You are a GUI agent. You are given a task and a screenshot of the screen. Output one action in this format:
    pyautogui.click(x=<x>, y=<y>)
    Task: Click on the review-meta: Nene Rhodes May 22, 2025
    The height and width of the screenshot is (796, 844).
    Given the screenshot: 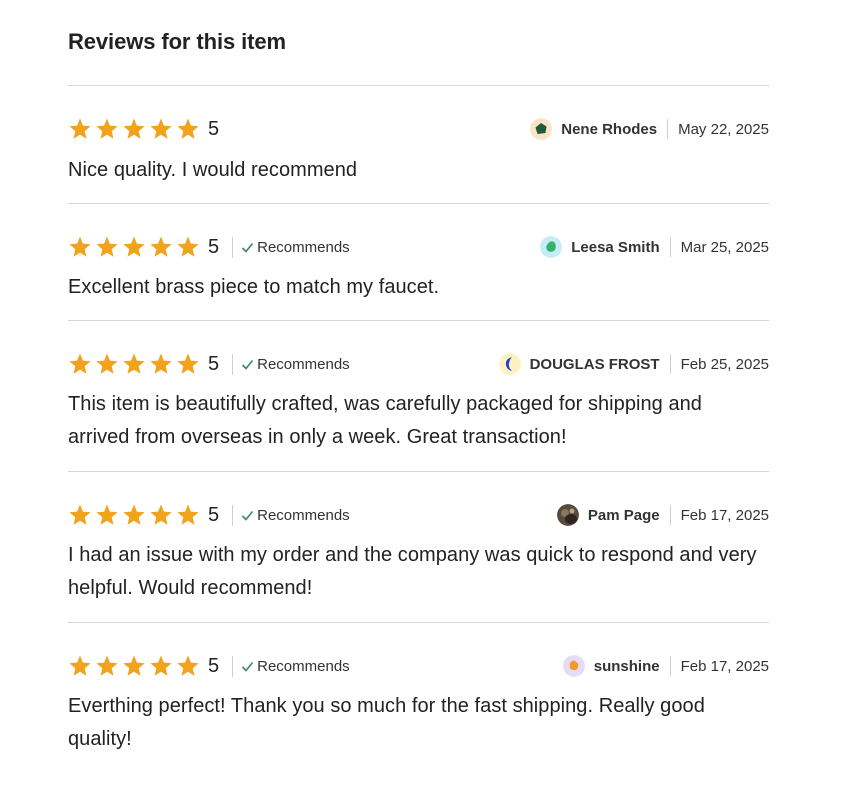 What is the action you would take?
    pyautogui.click(x=649, y=129)
    